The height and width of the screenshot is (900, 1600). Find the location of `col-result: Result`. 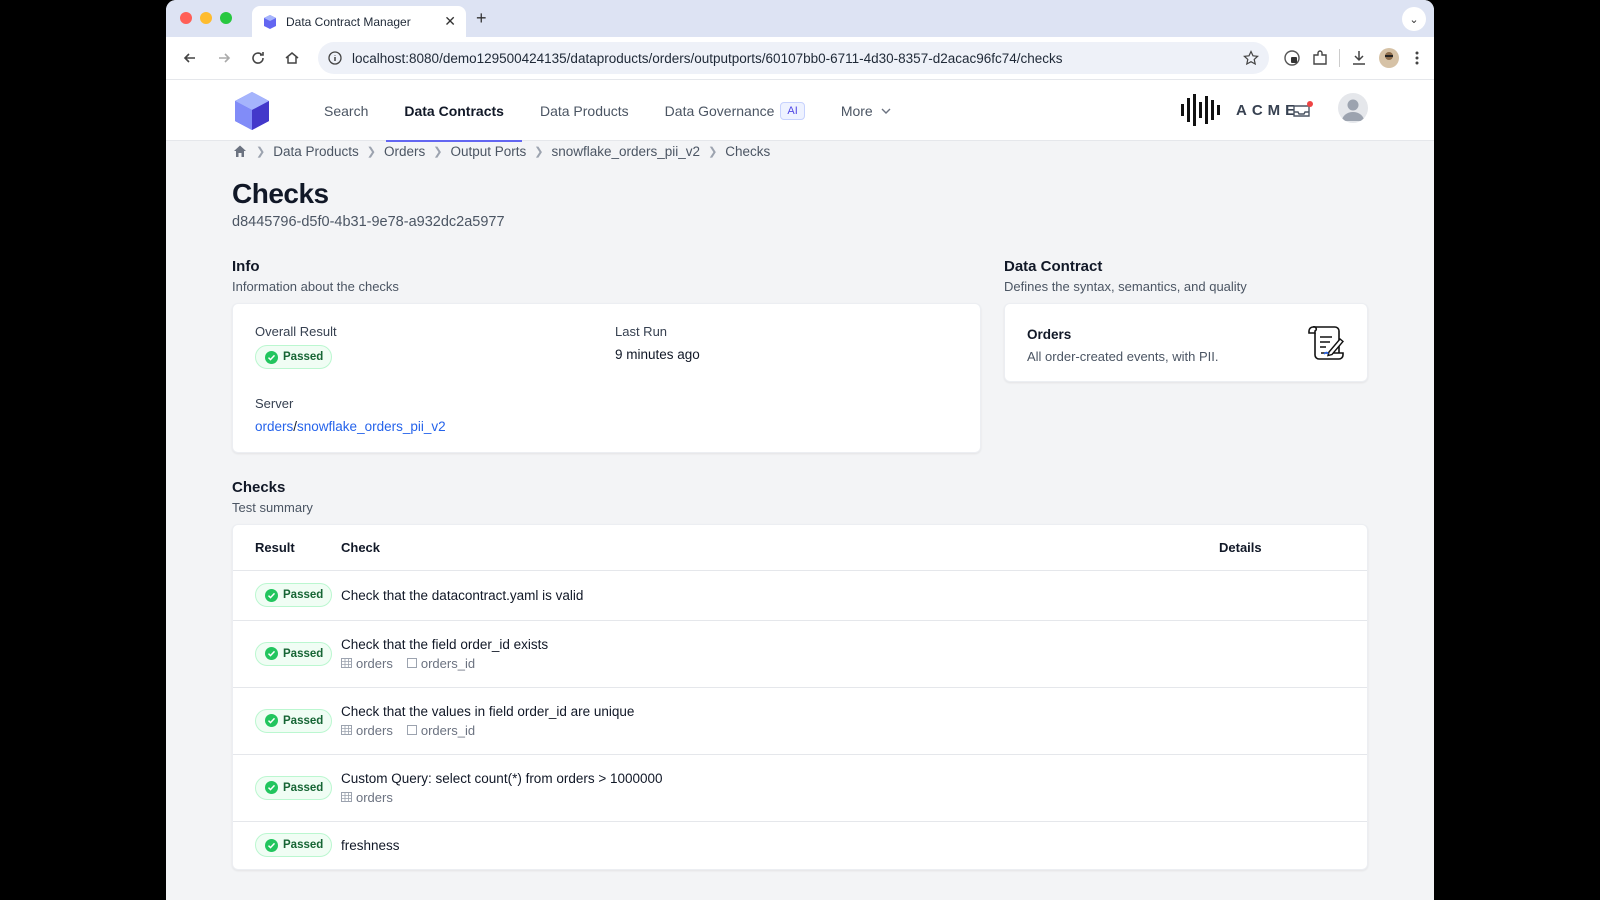

col-result: Result is located at coordinates (287, 548).